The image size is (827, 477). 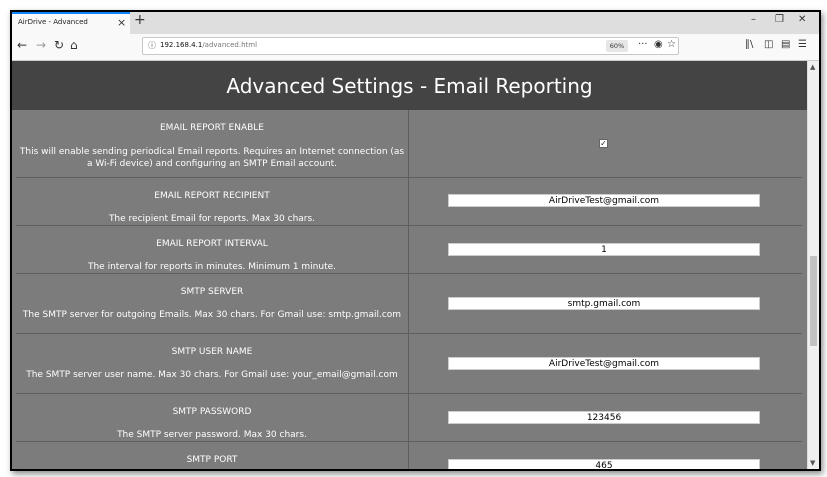 I want to click on zoom-level-badge: 60%, so click(x=617, y=46).